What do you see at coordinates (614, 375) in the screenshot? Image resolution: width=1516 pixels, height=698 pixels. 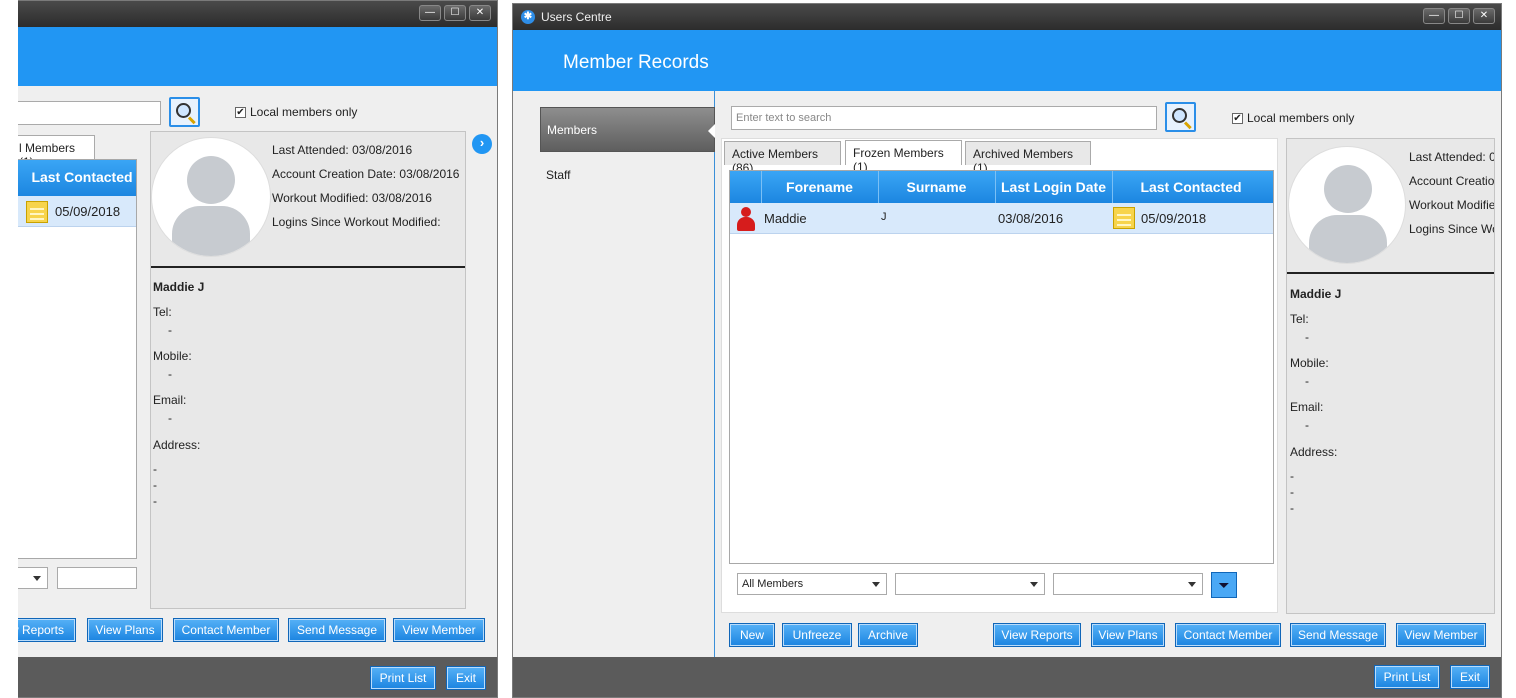 I see `sidebar: Members Staff` at bounding box center [614, 375].